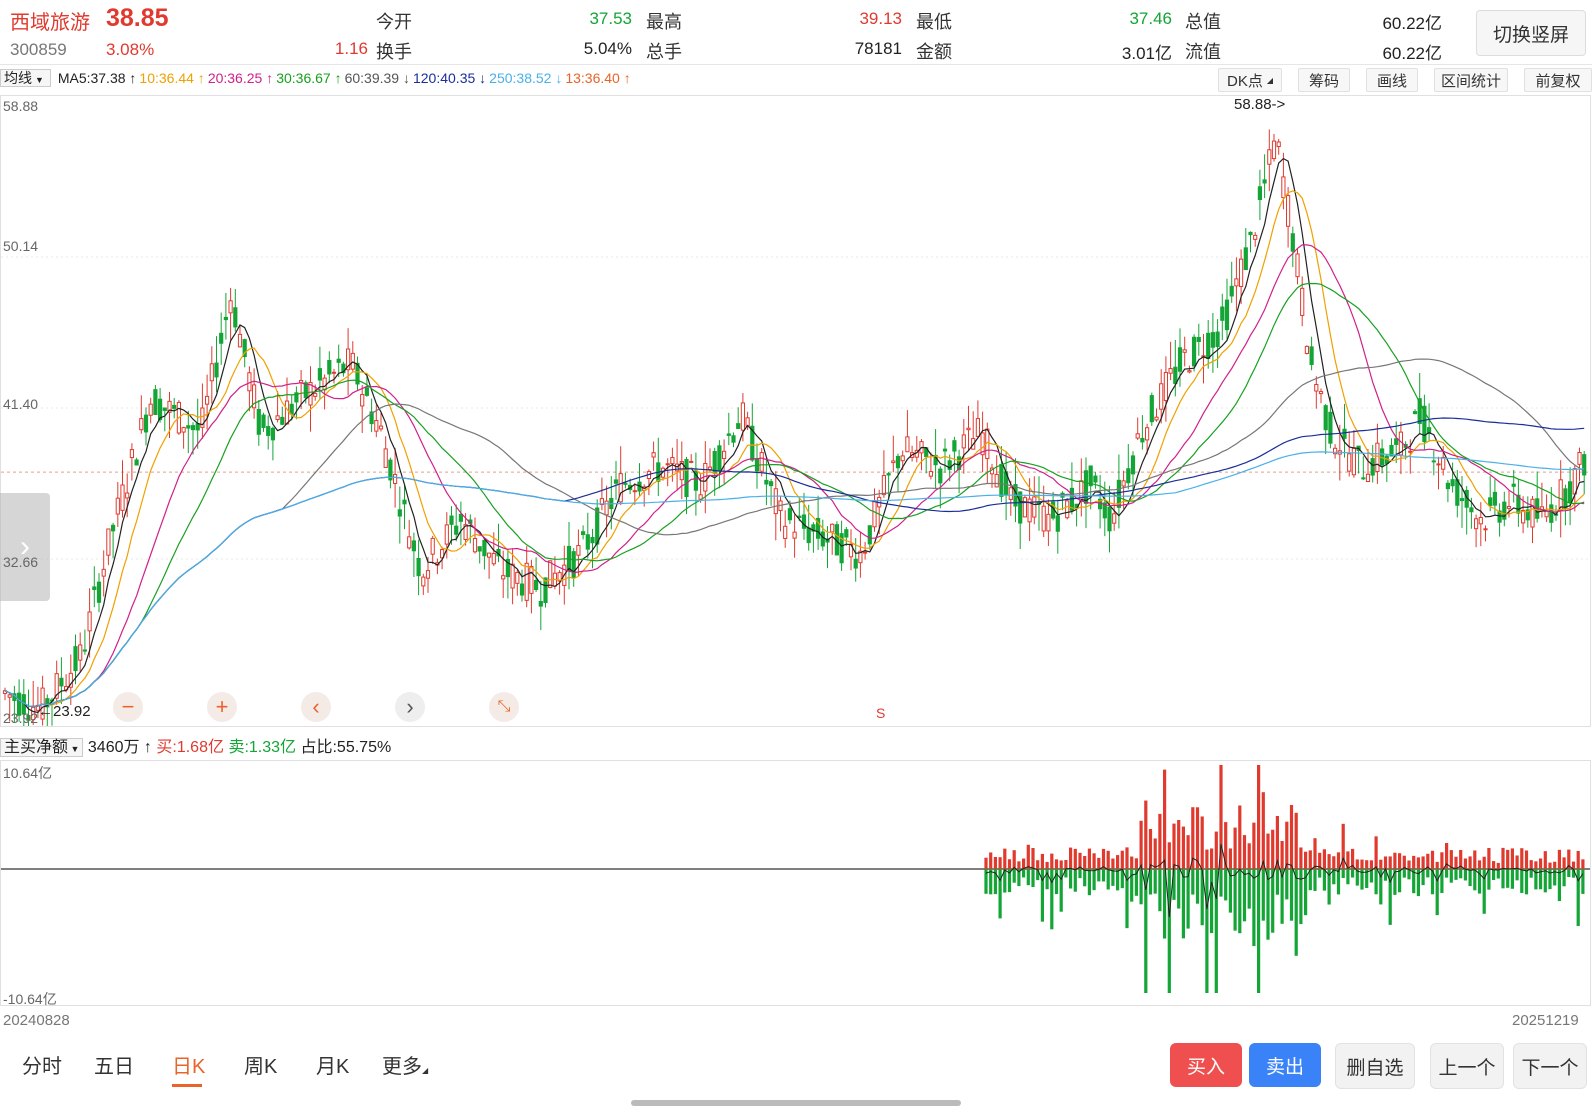 This screenshot has height=1116, width=1592. Describe the element at coordinates (1392, 80) in the screenshot. I see `draw-line-button: 画线` at that location.